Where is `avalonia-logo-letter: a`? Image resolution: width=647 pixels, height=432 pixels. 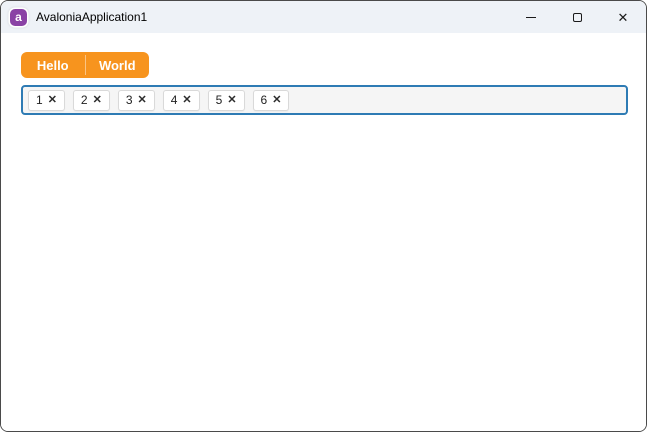 avalonia-logo-letter: a is located at coordinates (18, 17).